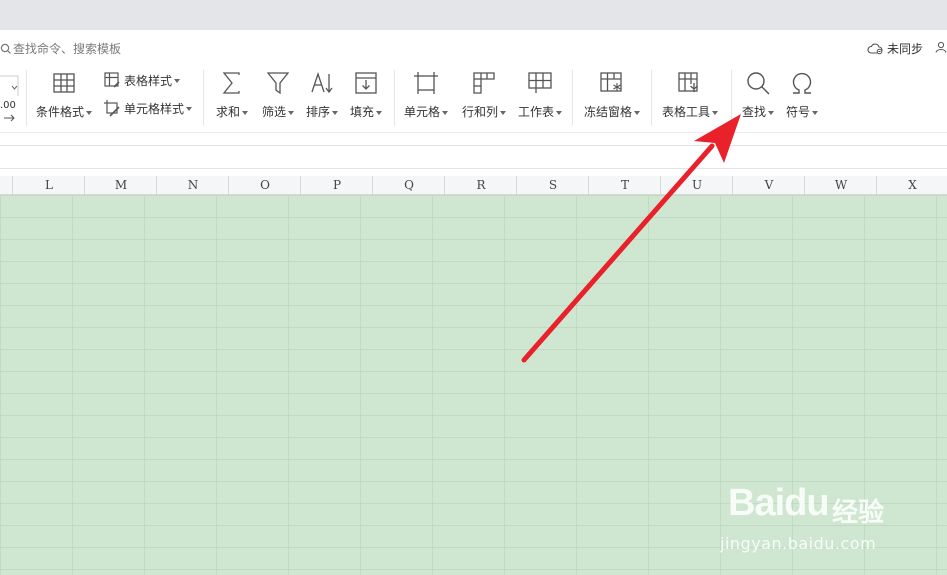 This screenshot has height=575, width=947. I want to click on watermark-url: jingyan.baidu.com, so click(798, 543).